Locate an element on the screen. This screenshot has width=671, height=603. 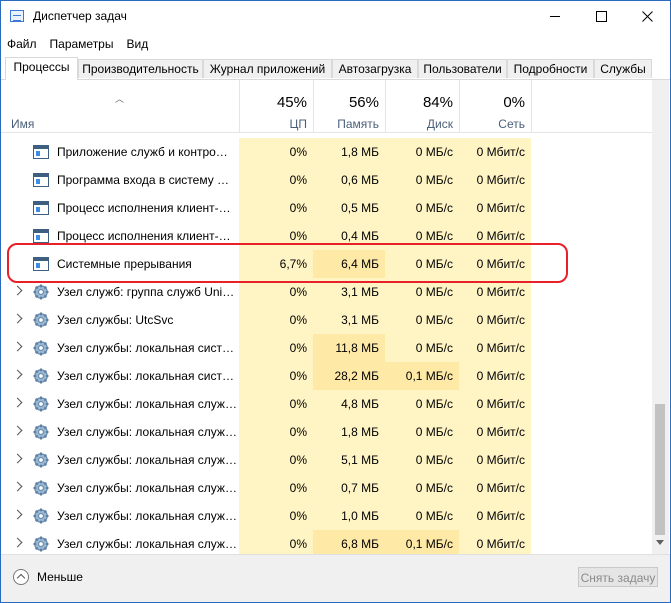
menu-view: Вид is located at coordinates (137, 44).